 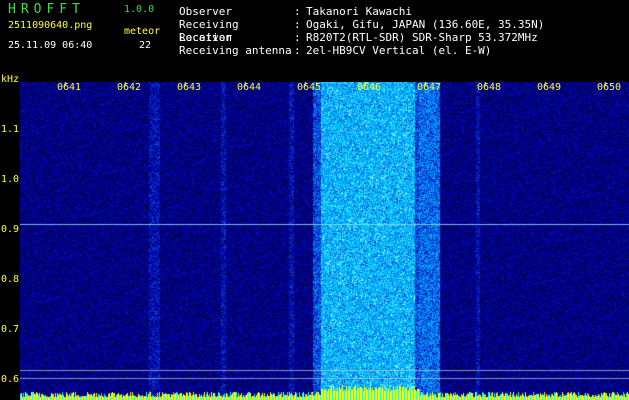 What do you see at coordinates (249, 87) in the screenshot?
I see `x-tick-label: 0644` at bounding box center [249, 87].